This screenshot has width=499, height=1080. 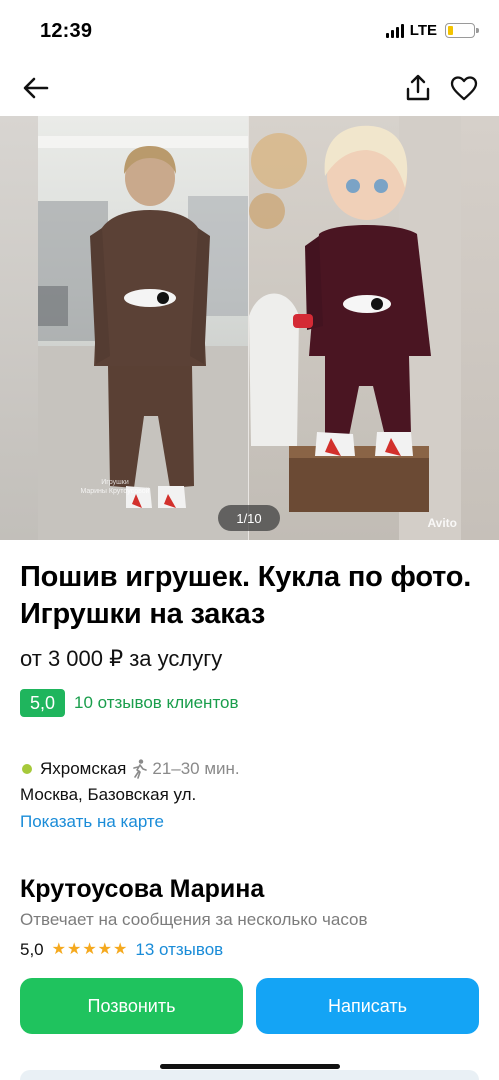 I want to click on signal-icon, so click(x=394, y=30).